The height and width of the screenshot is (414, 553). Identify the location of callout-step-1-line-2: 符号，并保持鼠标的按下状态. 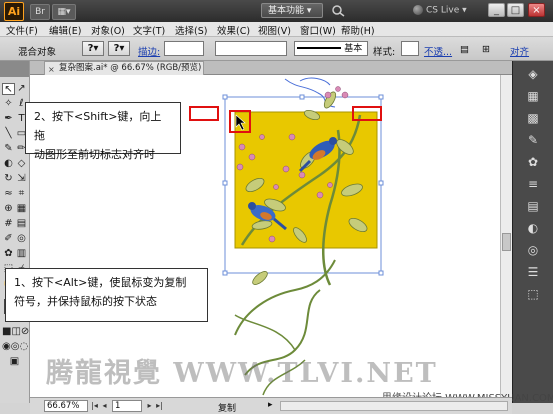
(85, 301).